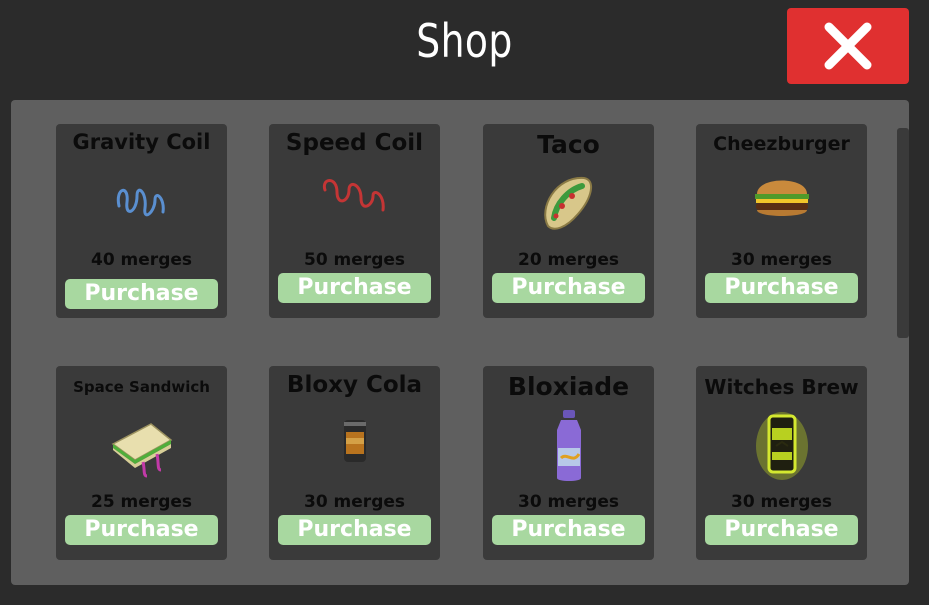 The height and width of the screenshot is (605, 929). I want to click on shop-item-card: Witches Brew 30 merges Purchase, so click(781, 463).